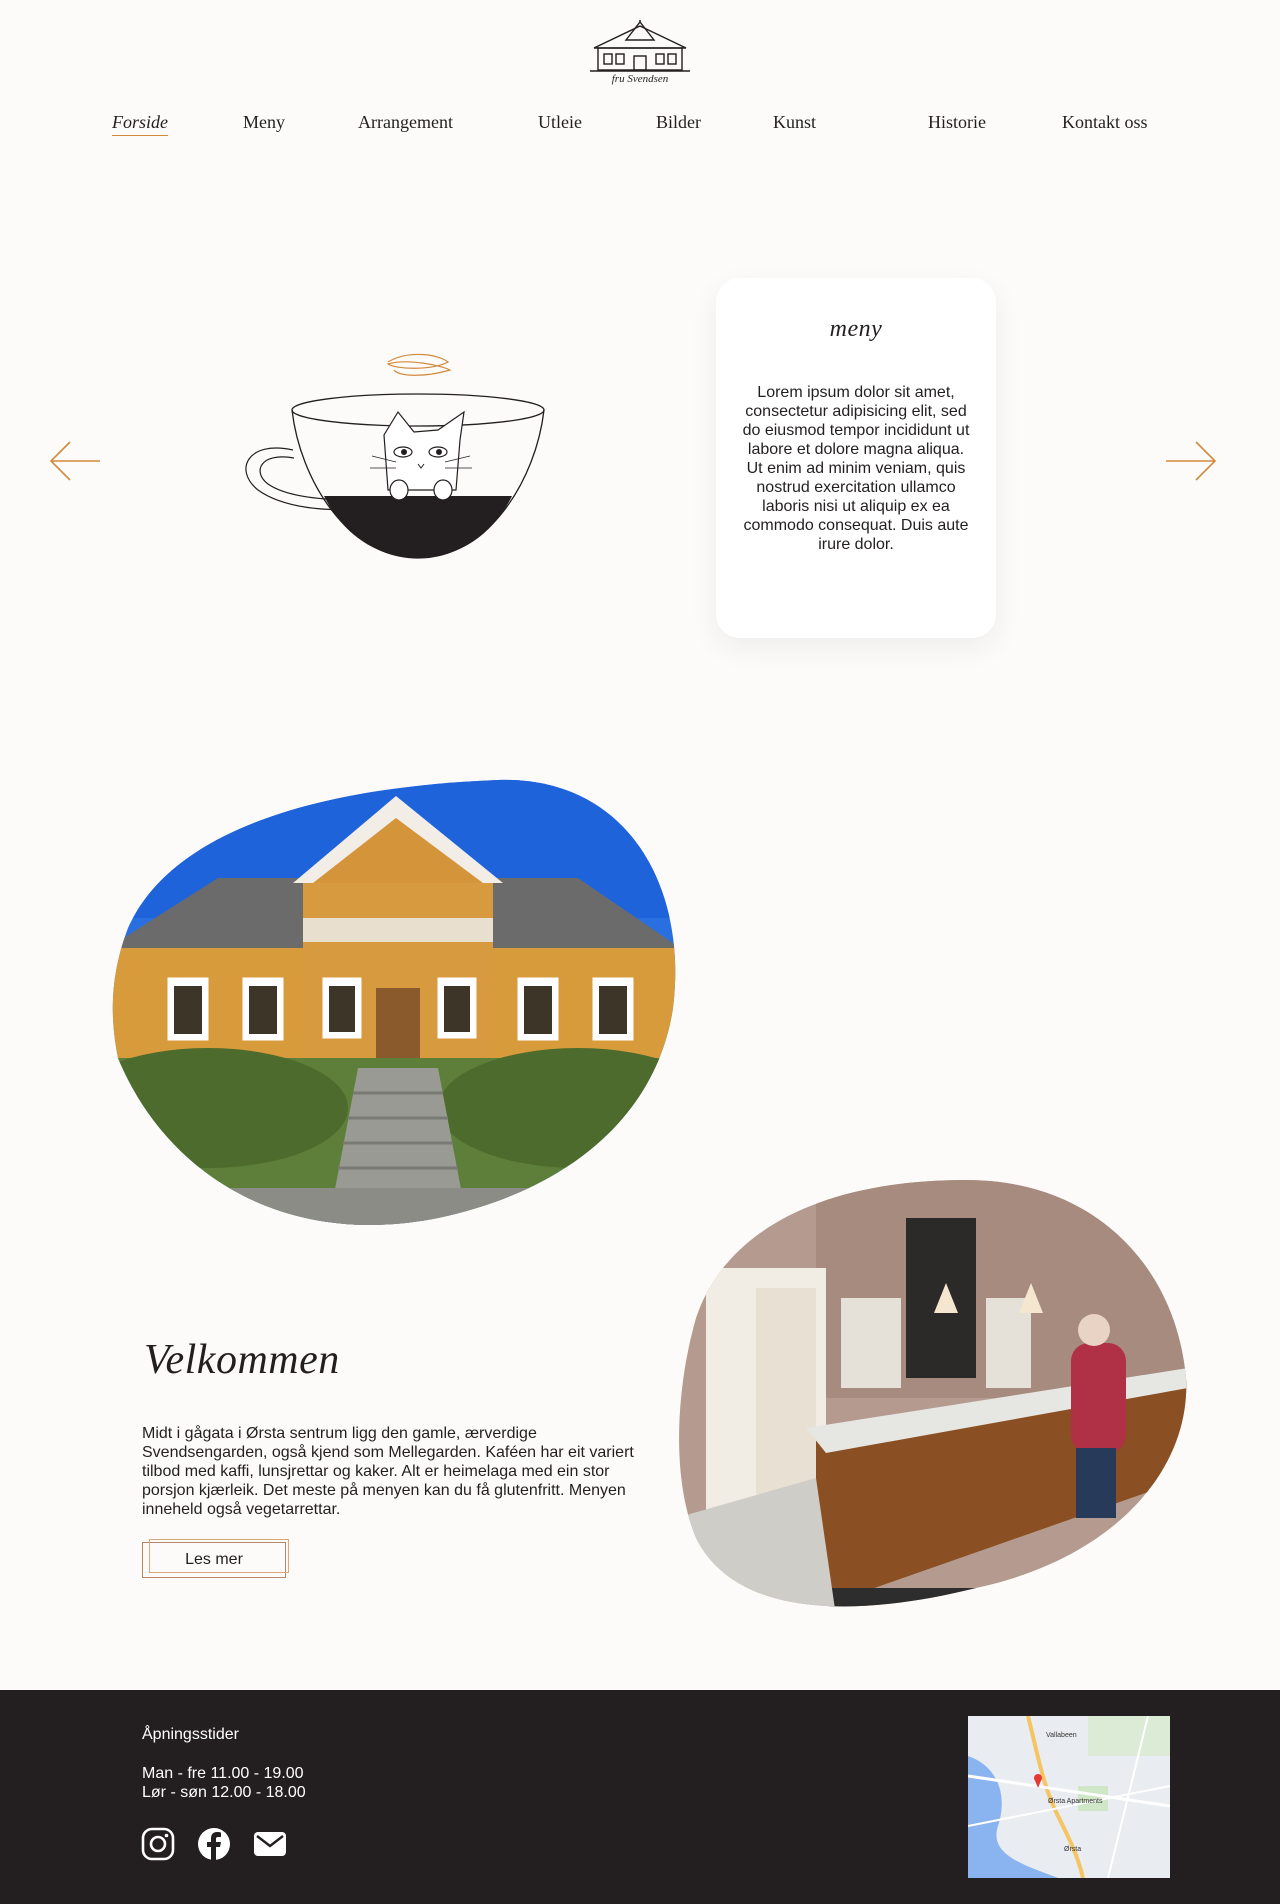 Image resolution: width=1280 pixels, height=1904 pixels. I want to click on map-label-orsta: Ørsta, so click(1073, 1849).